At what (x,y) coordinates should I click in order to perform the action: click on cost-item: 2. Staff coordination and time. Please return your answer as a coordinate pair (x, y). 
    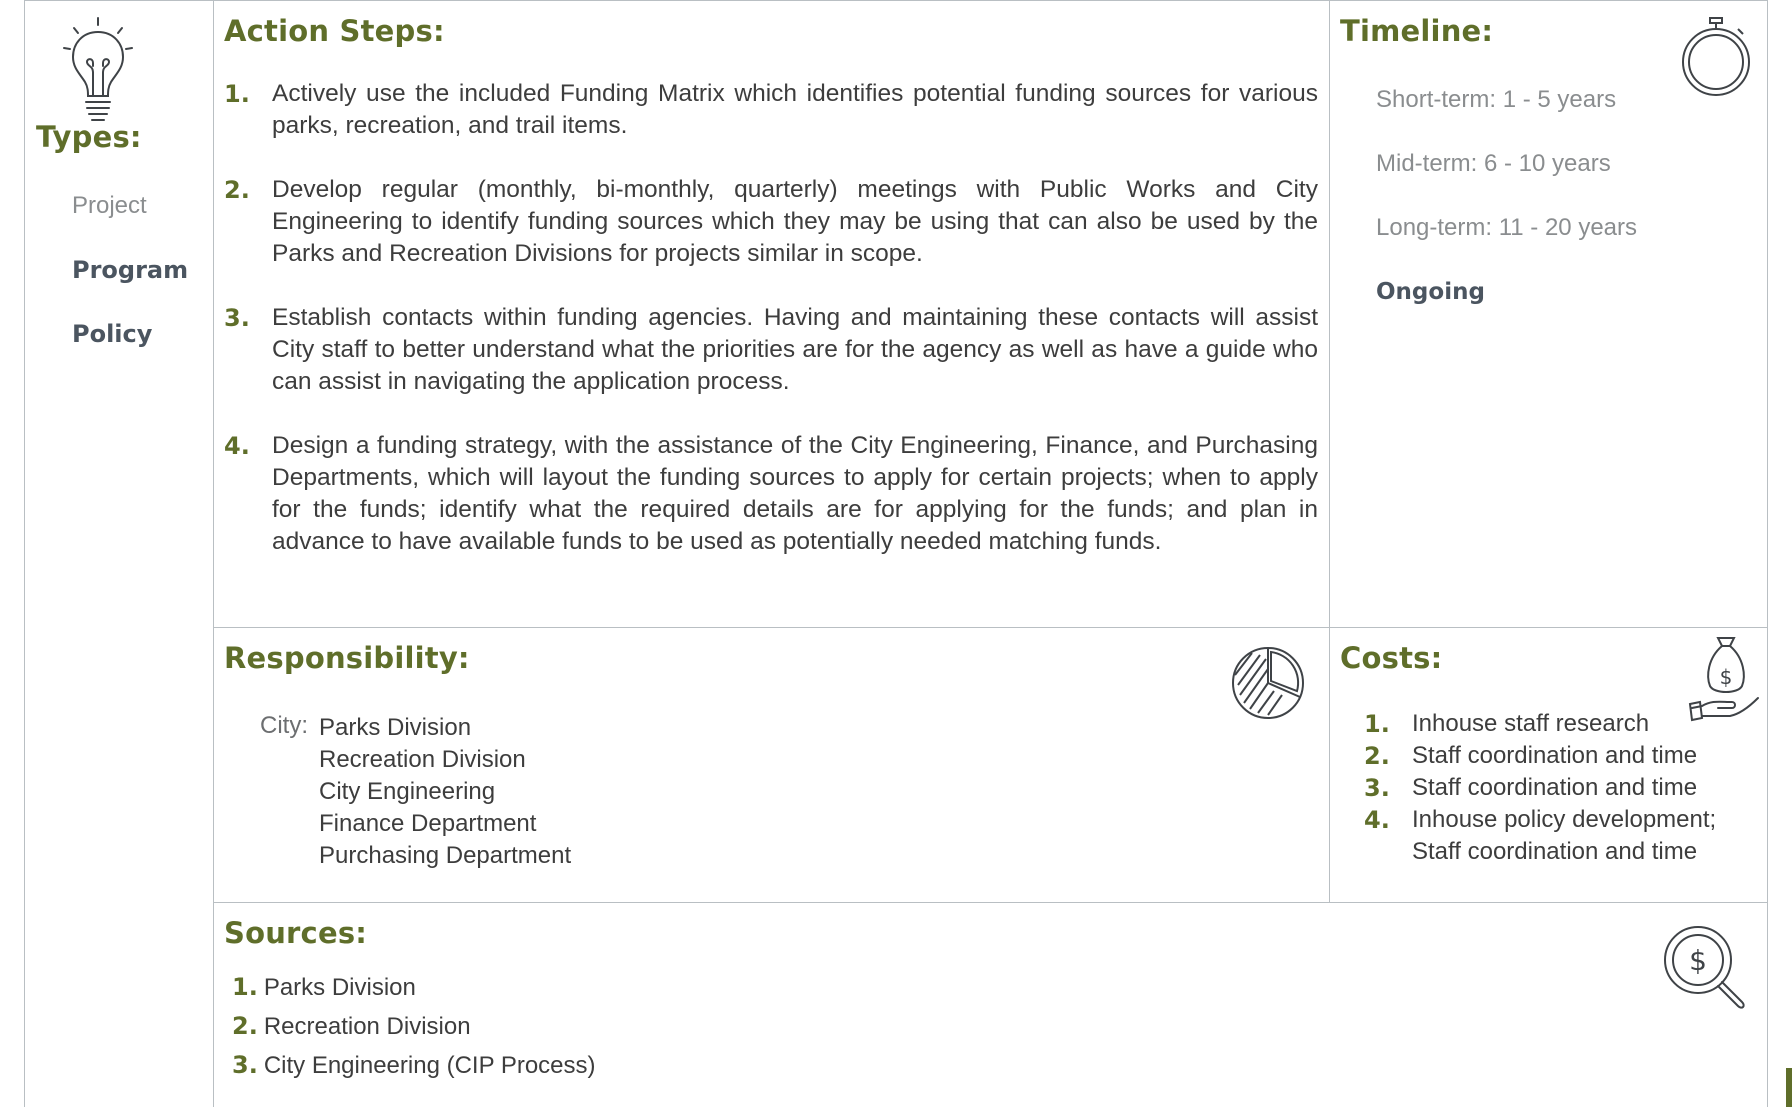
    Looking at the image, I should click on (1540, 756).